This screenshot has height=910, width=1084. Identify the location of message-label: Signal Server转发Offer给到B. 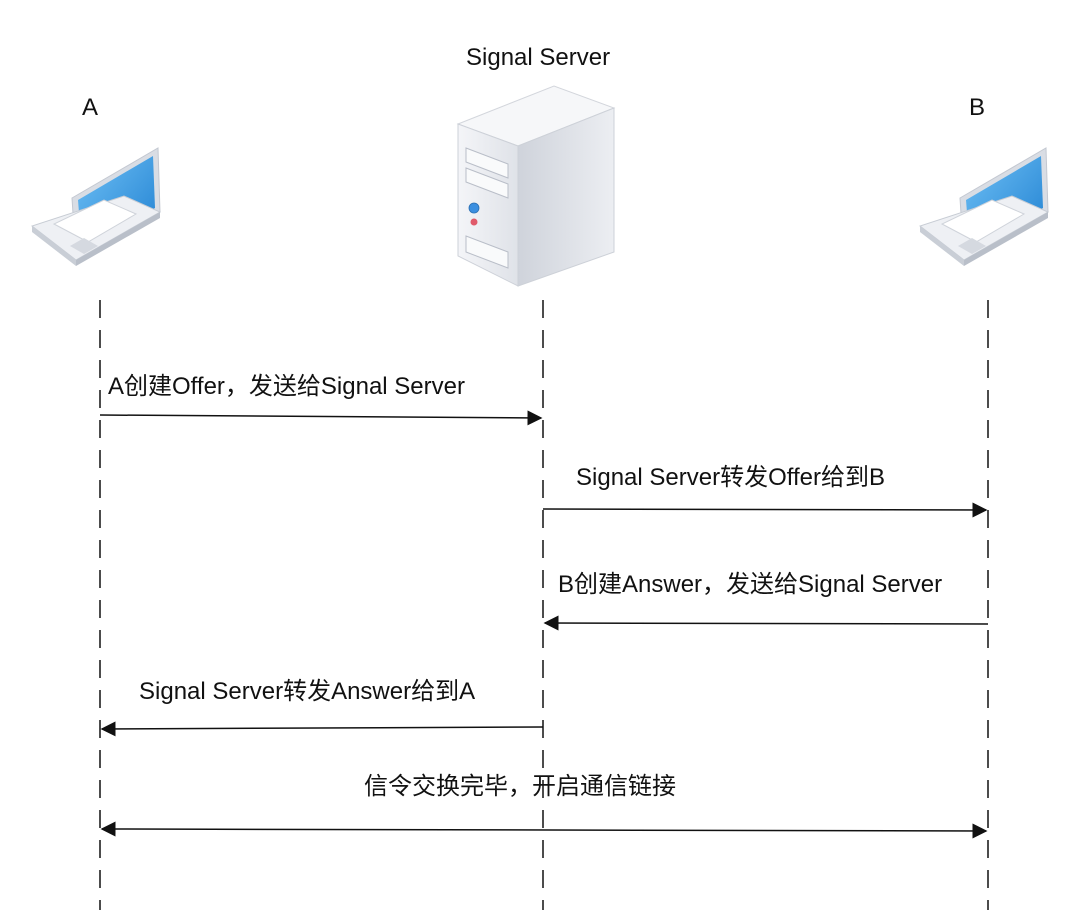
(730, 477).